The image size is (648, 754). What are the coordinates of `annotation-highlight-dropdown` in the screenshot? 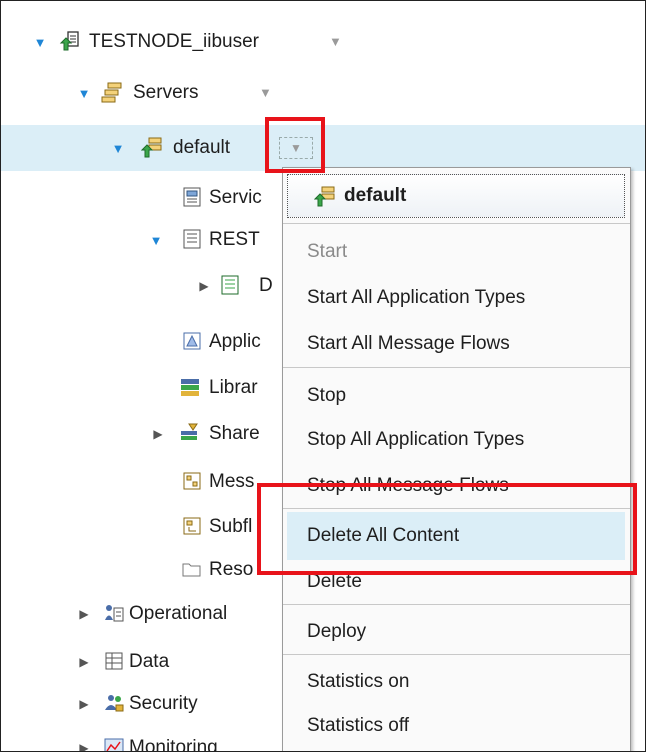 It's located at (295, 145).